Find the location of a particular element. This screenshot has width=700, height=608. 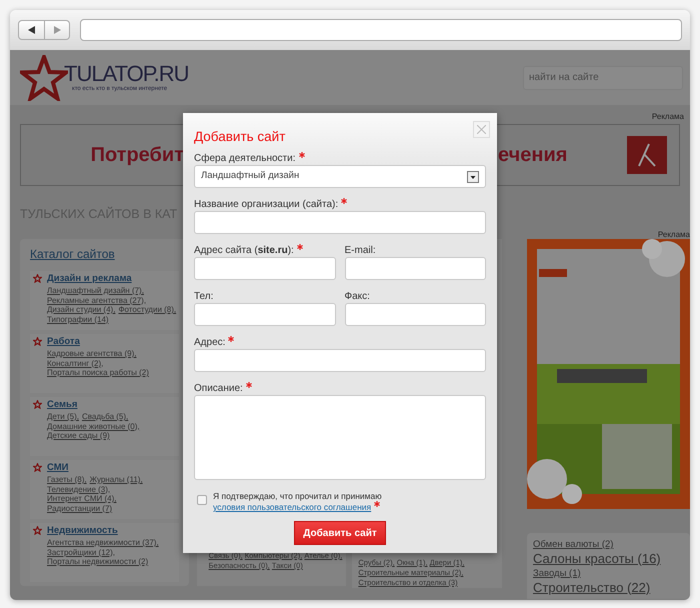

agreement-checkbox is located at coordinates (202, 500).